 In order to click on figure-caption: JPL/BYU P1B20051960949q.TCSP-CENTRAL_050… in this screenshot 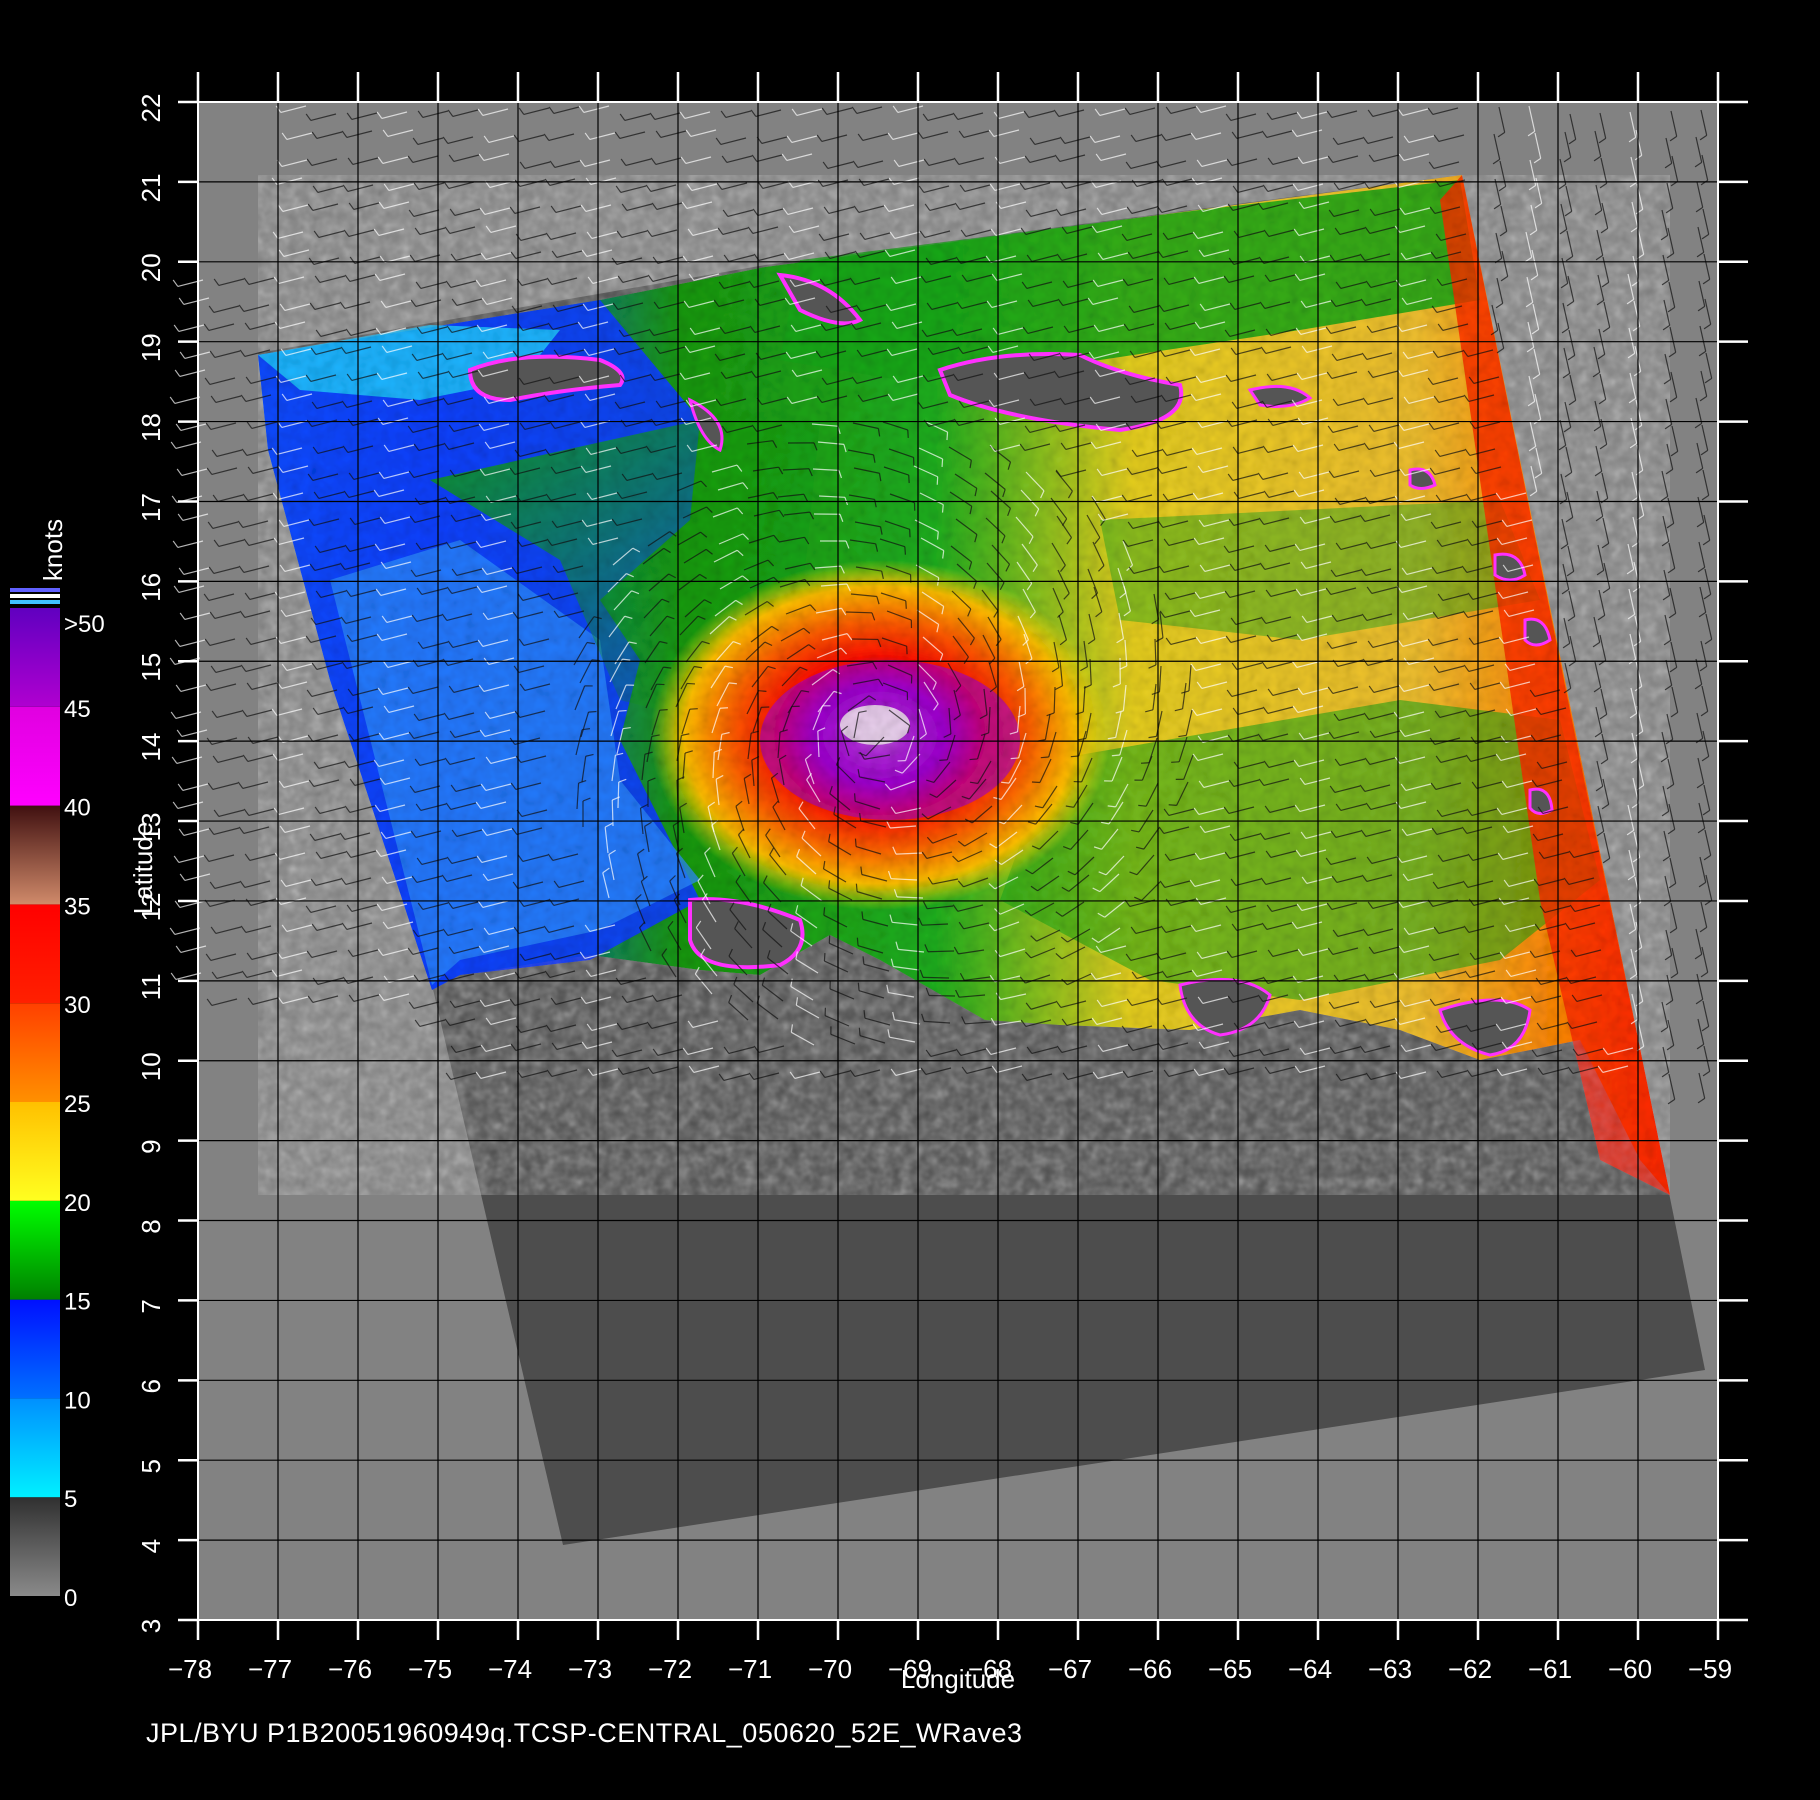, I will do `click(584, 1733)`.